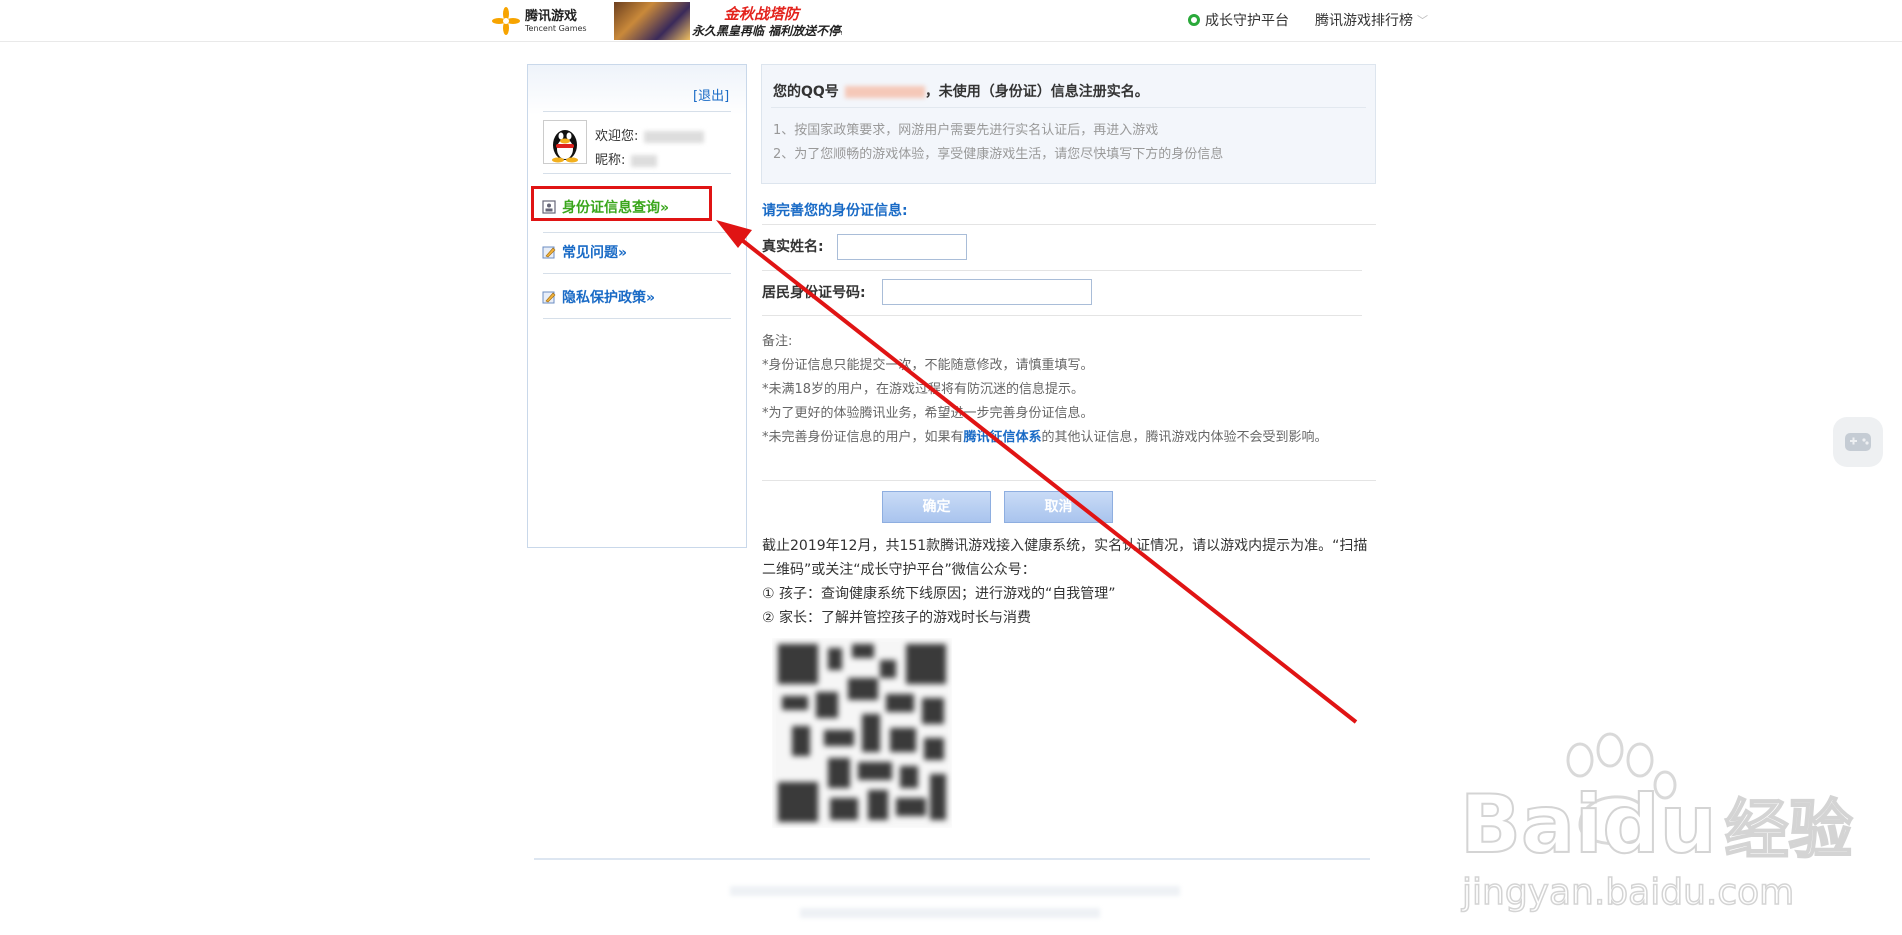  I want to click on welcome-text: 欢迎您:, so click(650, 134).